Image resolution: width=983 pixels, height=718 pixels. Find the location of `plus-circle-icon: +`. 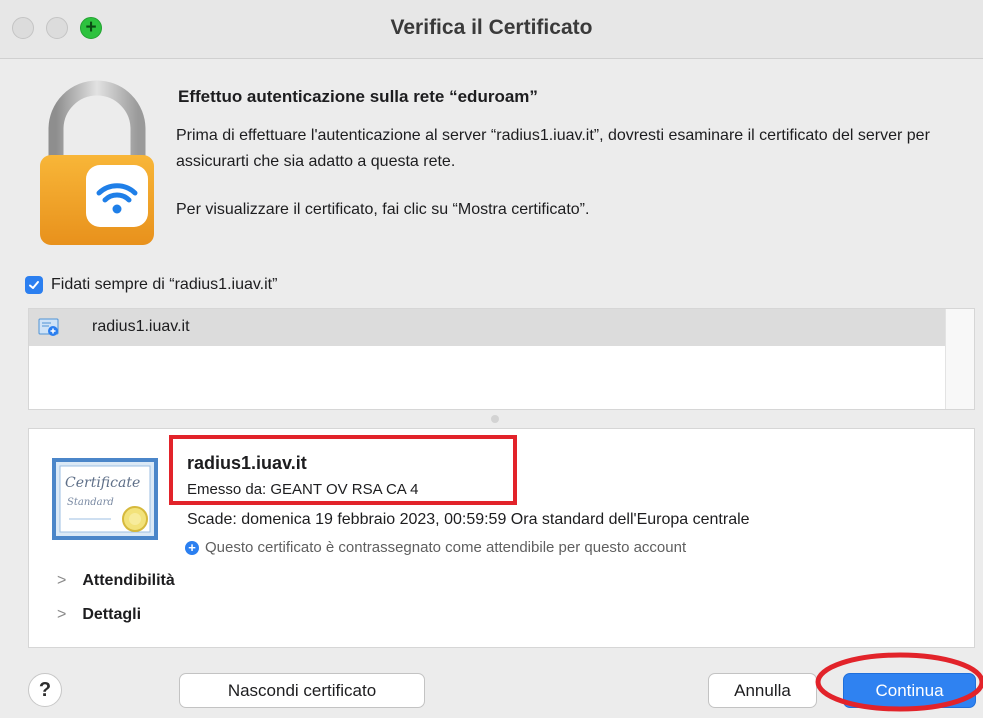

plus-circle-icon: + is located at coordinates (192, 547).